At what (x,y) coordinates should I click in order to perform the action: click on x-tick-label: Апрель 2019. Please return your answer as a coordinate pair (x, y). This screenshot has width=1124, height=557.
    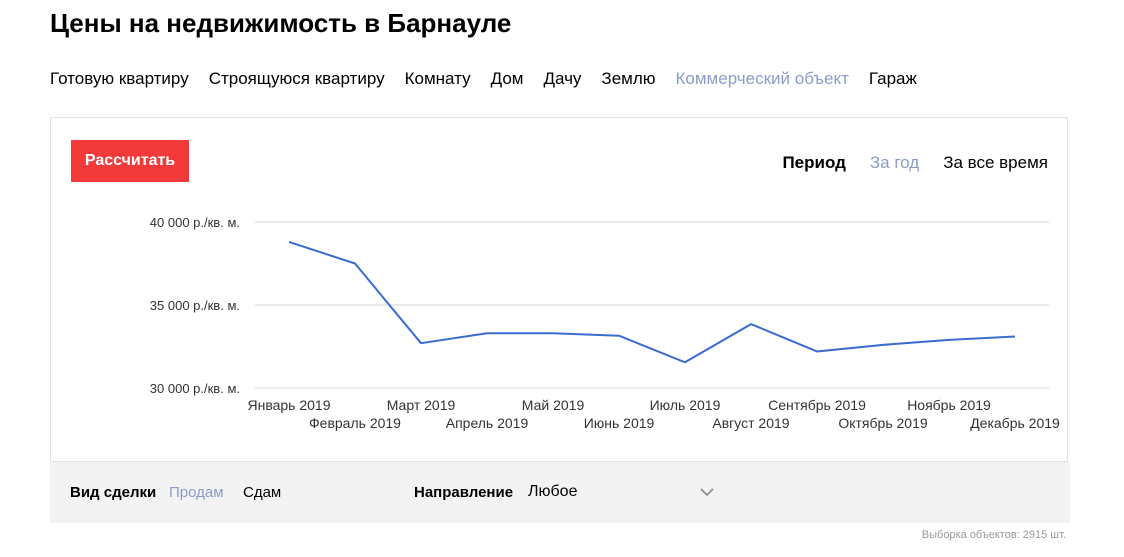
    Looking at the image, I should click on (487, 423).